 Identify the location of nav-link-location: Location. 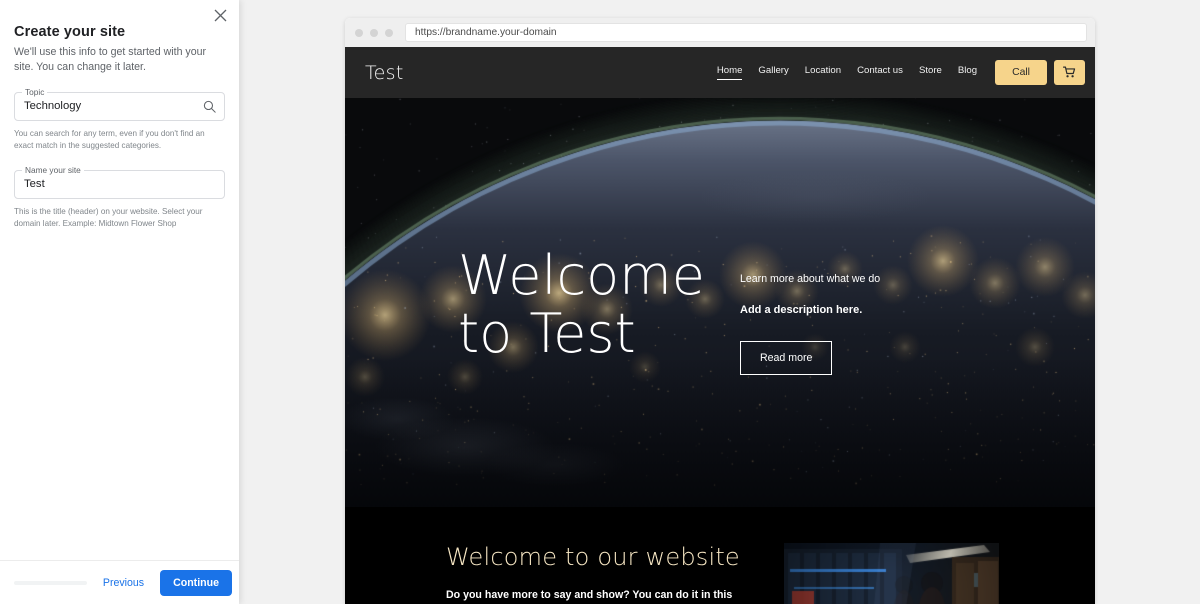
(823, 72).